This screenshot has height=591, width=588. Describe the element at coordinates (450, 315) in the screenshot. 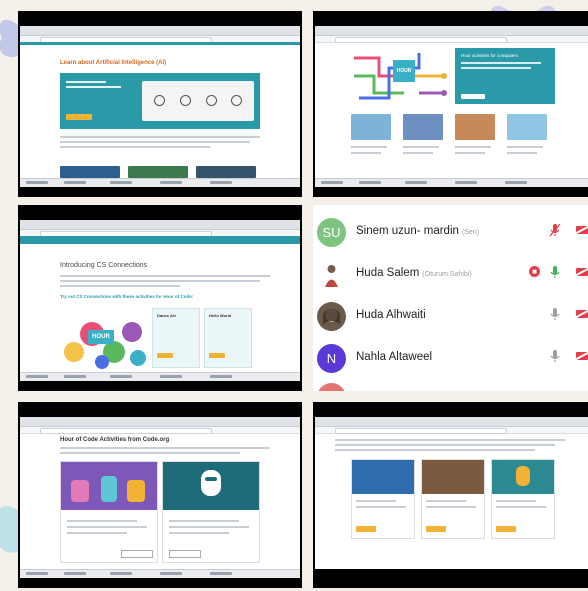

I see `participant-row: Huda Alhwaiti` at that location.